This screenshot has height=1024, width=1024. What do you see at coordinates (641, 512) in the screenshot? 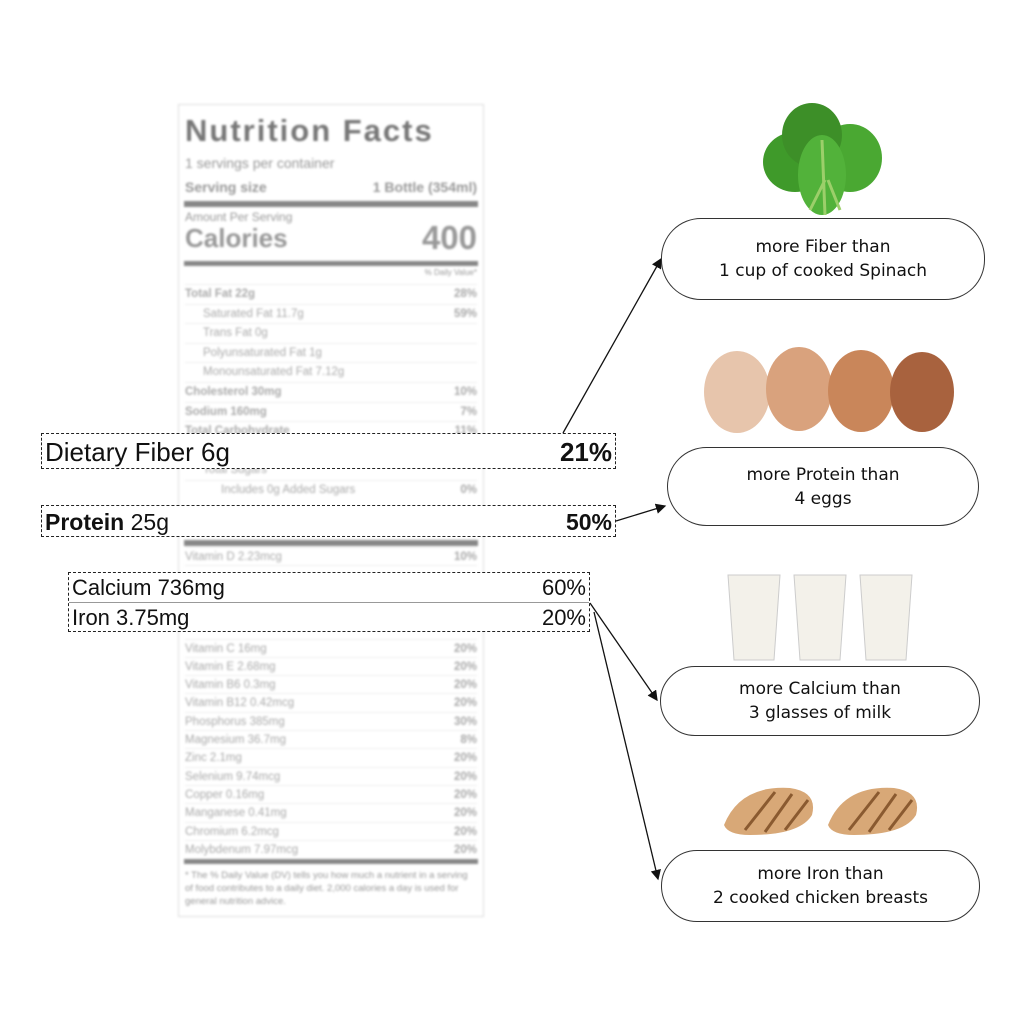
I see `protein-arrow` at bounding box center [641, 512].